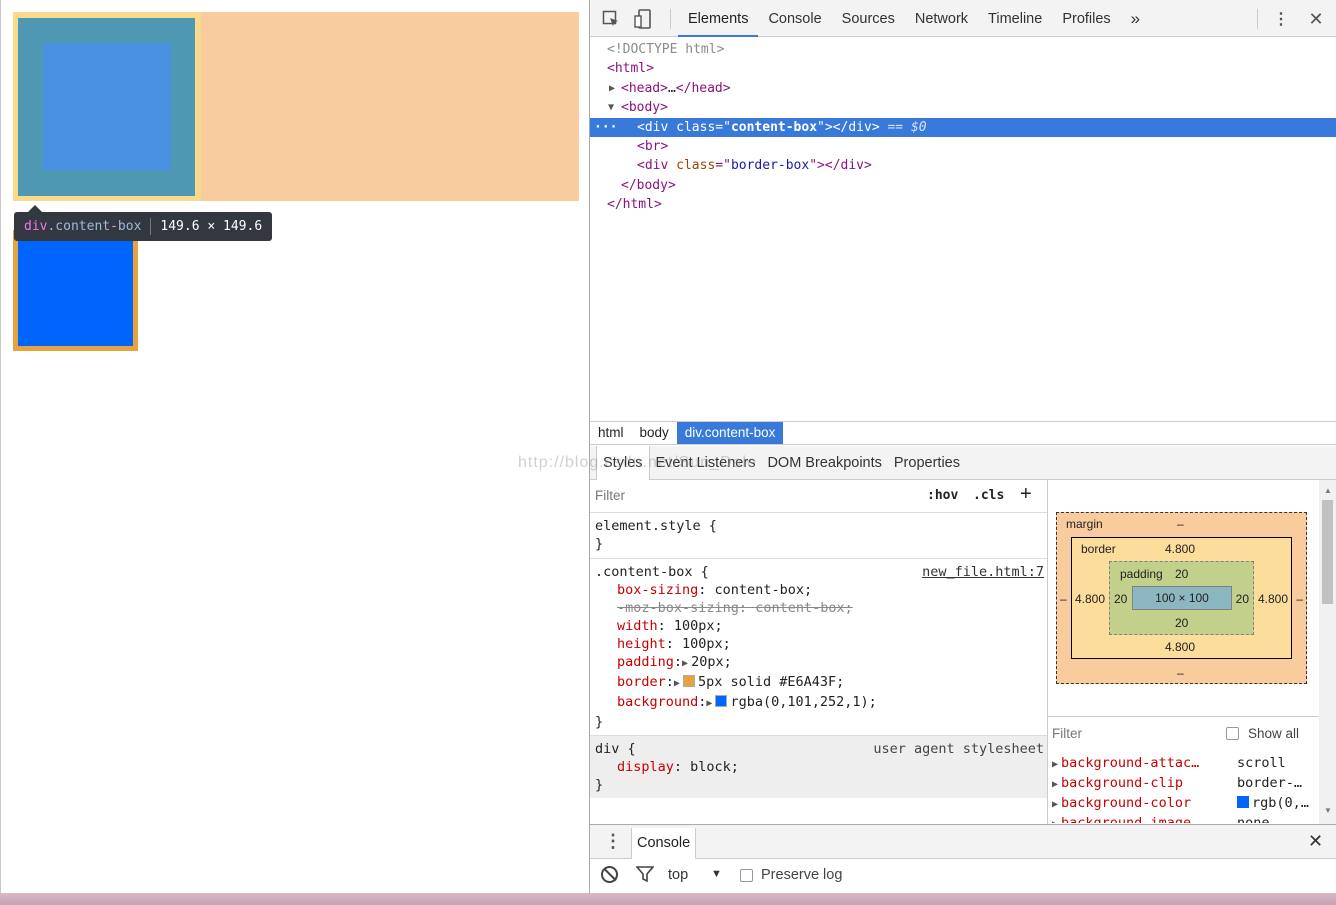 Image resolution: width=1336 pixels, height=905 pixels. Describe the element at coordinates (1316, 19) in the screenshot. I see `close-devtools-icon: ✕` at that location.